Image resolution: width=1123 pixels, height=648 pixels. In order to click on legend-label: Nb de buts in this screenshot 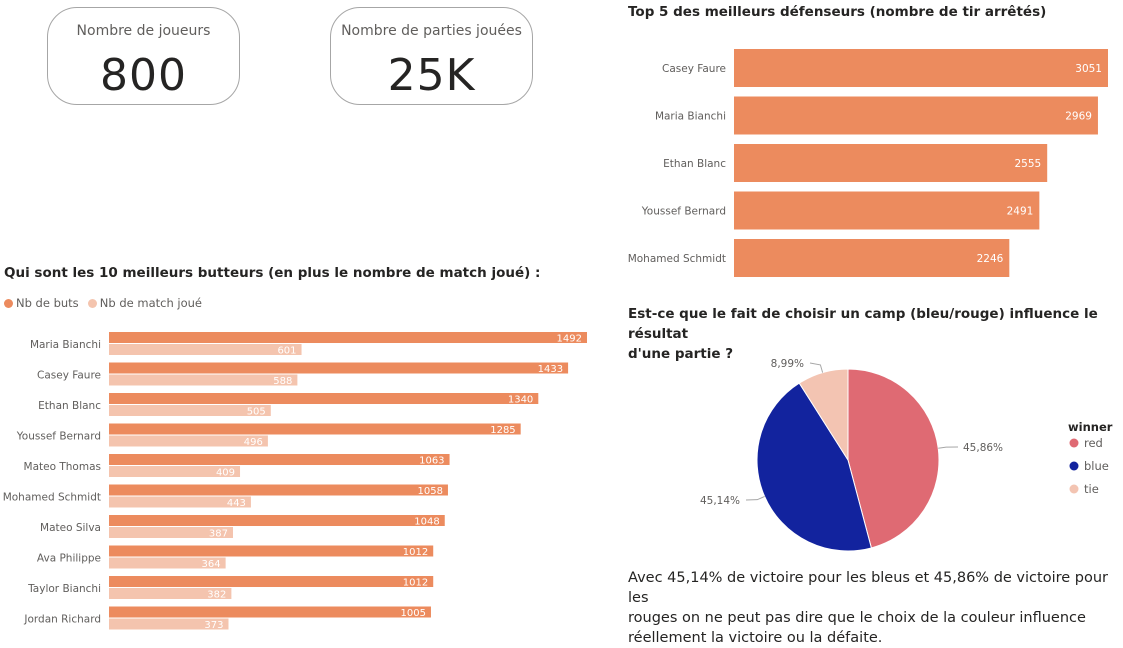, I will do `click(47, 303)`.